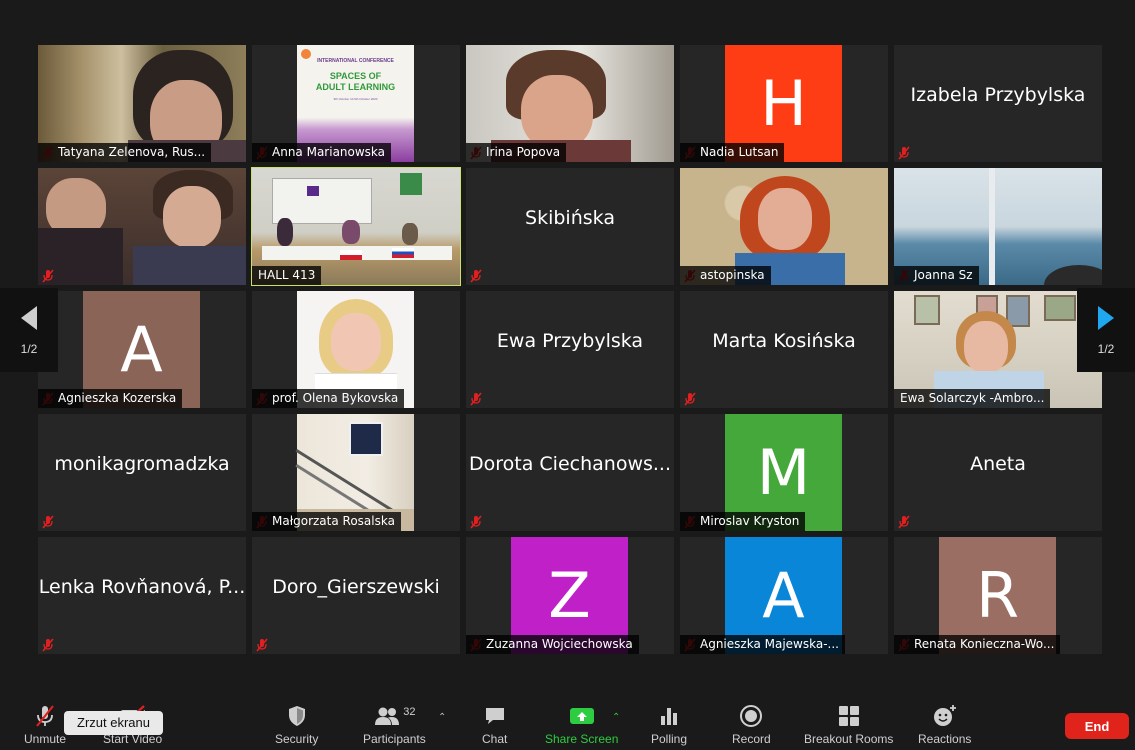 Image resolution: width=1135 pixels, height=750 pixels. I want to click on participants-chevron-up-icon: ⌃, so click(442, 717).